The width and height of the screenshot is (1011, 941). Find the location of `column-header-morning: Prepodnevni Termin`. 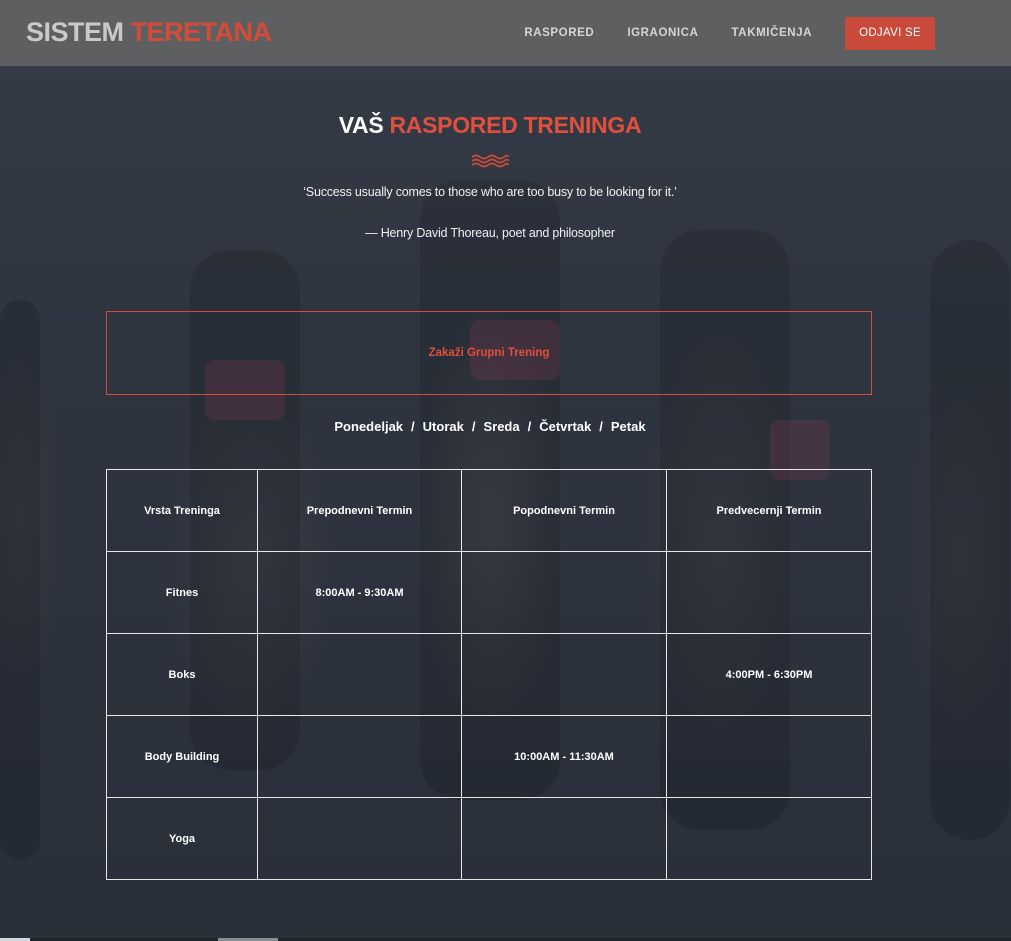

column-header-morning: Prepodnevni Termin is located at coordinates (359, 510).